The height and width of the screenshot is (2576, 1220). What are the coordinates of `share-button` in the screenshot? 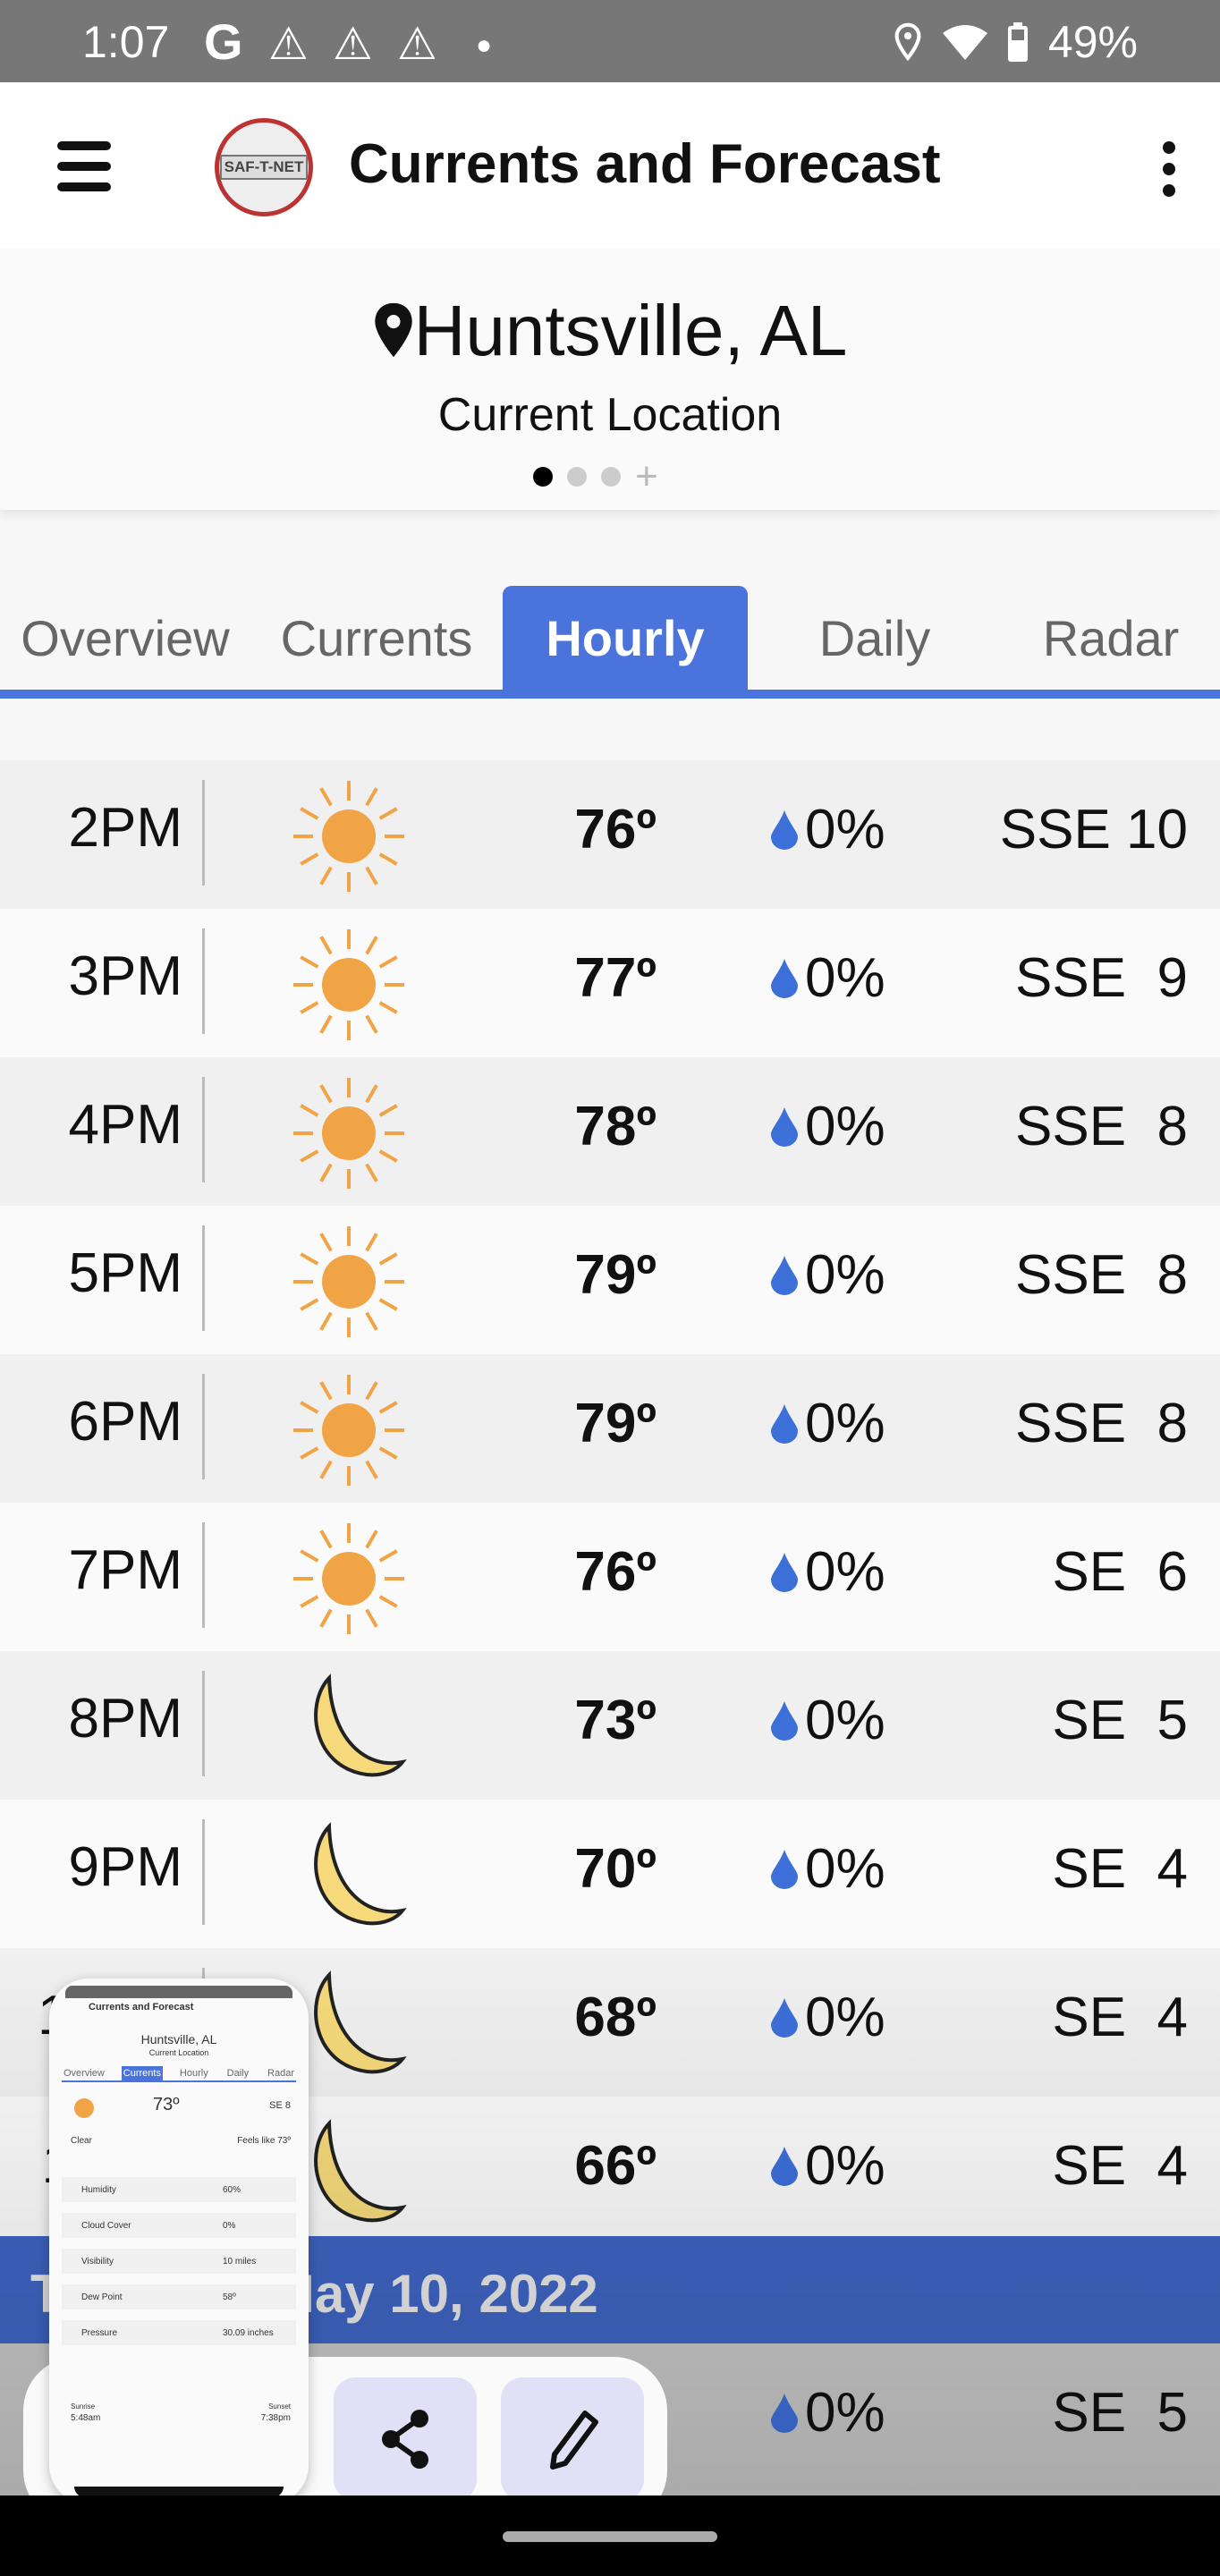 It's located at (406, 2439).